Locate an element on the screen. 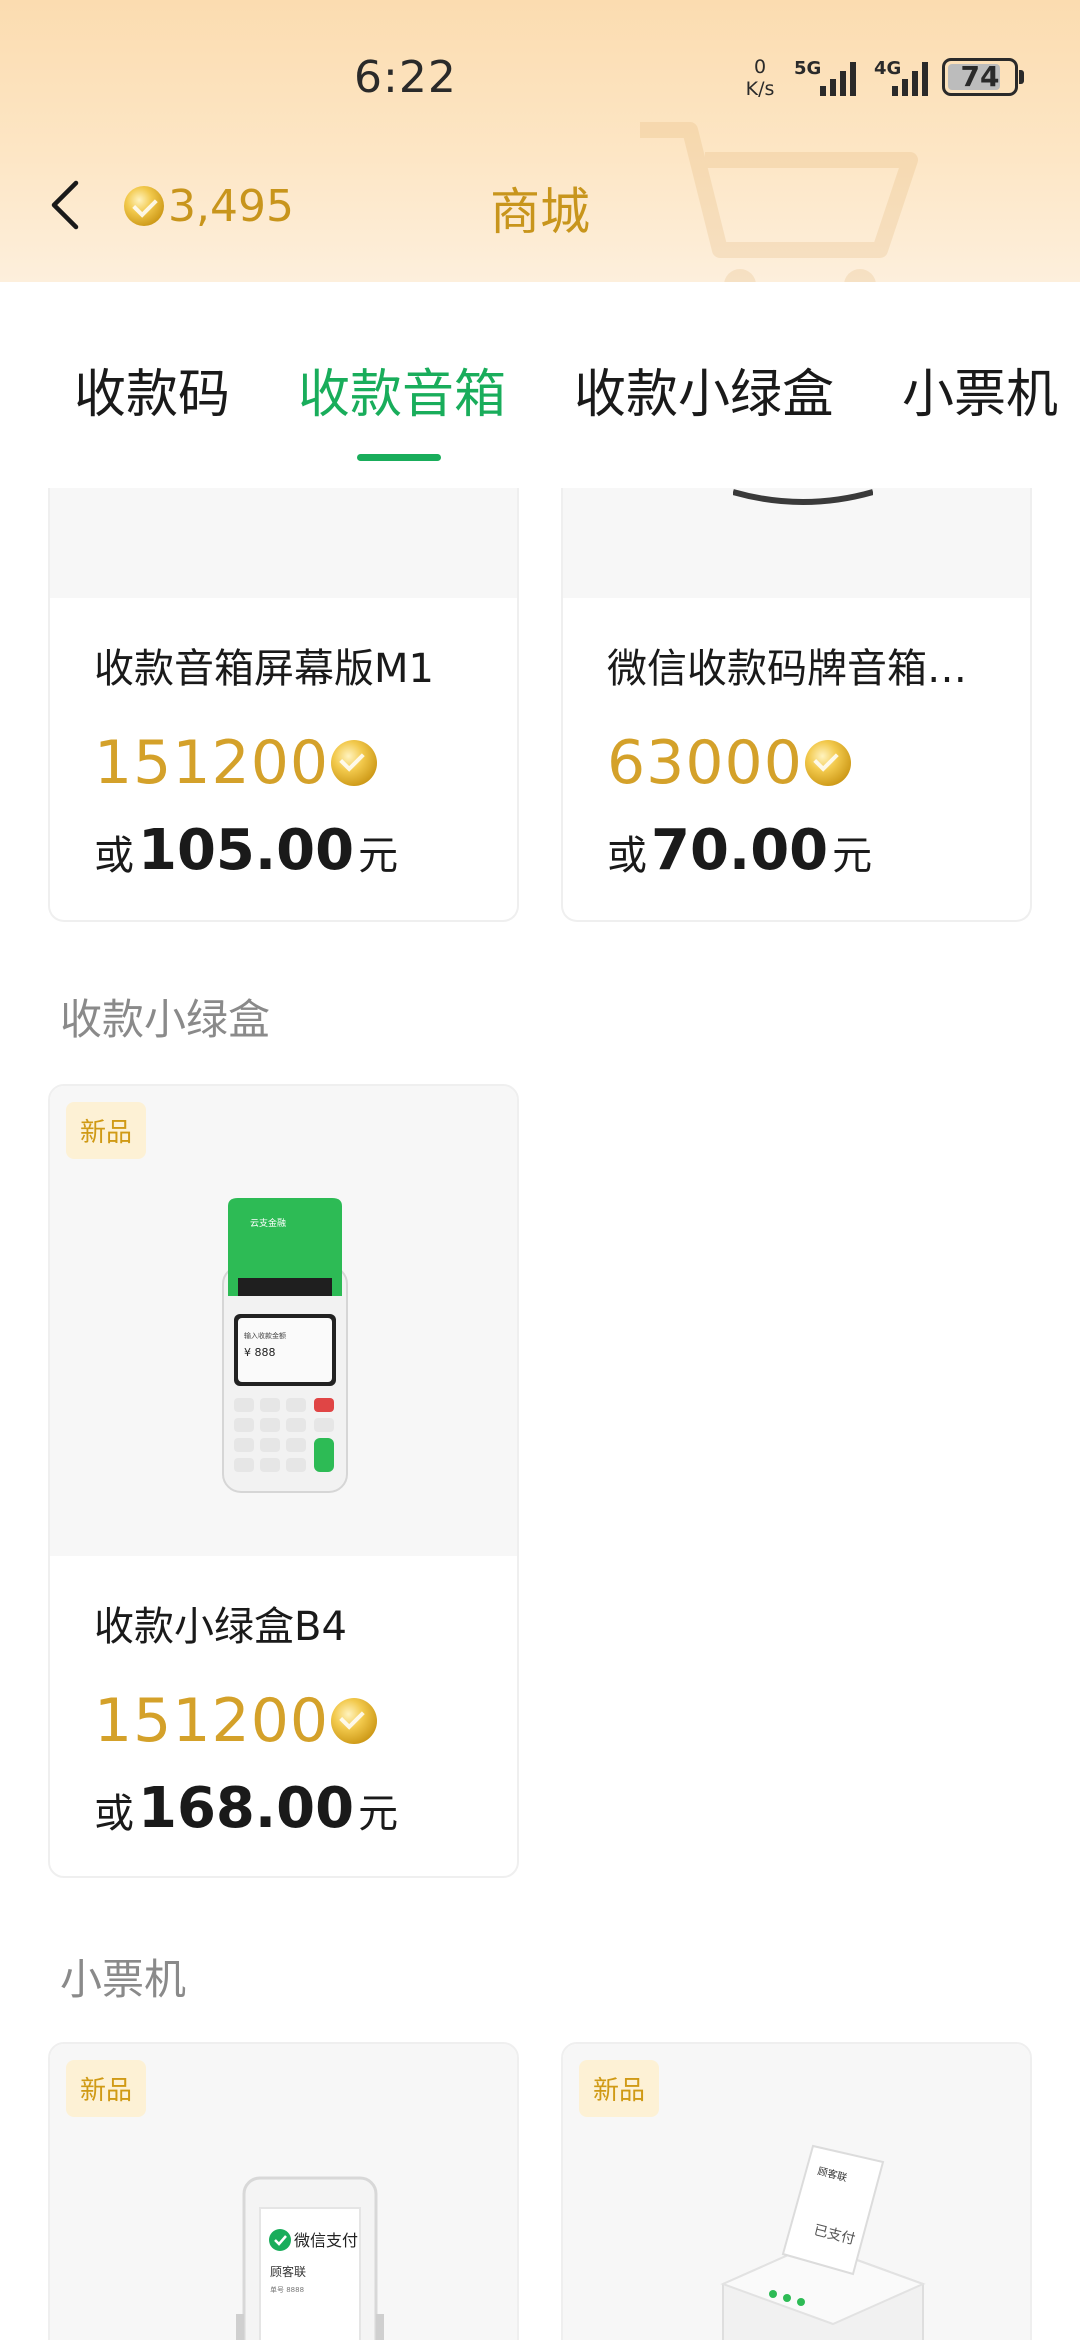 This screenshot has height=2340, width=1080. product-cash-price: 或 70.00 元 is located at coordinates (739, 850).